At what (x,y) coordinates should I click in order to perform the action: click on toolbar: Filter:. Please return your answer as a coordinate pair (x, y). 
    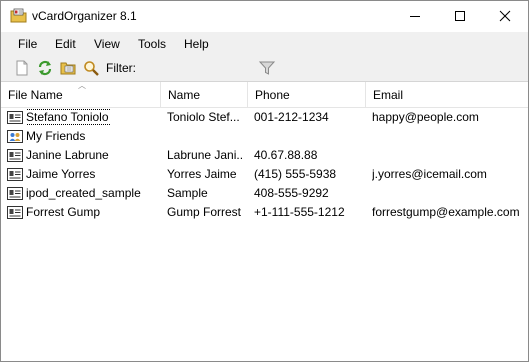
    Looking at the image, I should click on (264, 68).